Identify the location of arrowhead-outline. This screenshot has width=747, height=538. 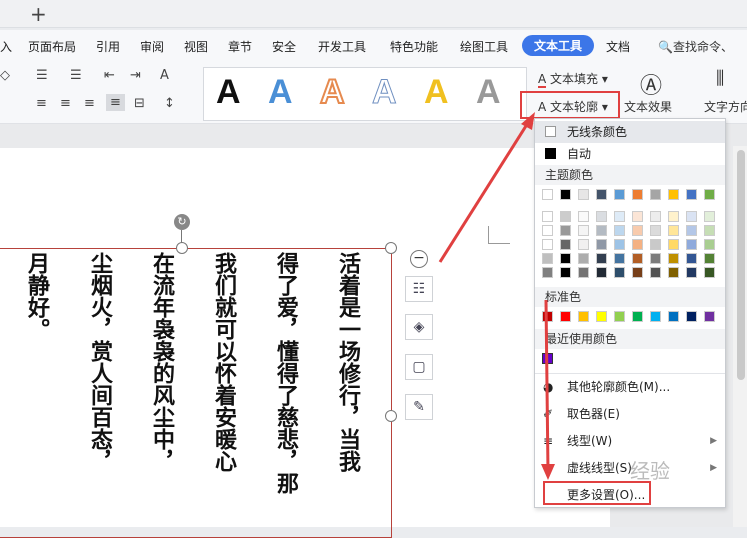
(528, 121).